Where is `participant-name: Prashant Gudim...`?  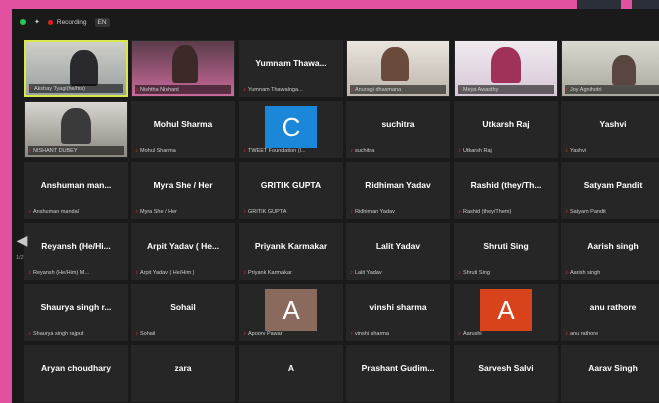 participant-name: Prashant Gudim... is located at coordinates (398, 368).